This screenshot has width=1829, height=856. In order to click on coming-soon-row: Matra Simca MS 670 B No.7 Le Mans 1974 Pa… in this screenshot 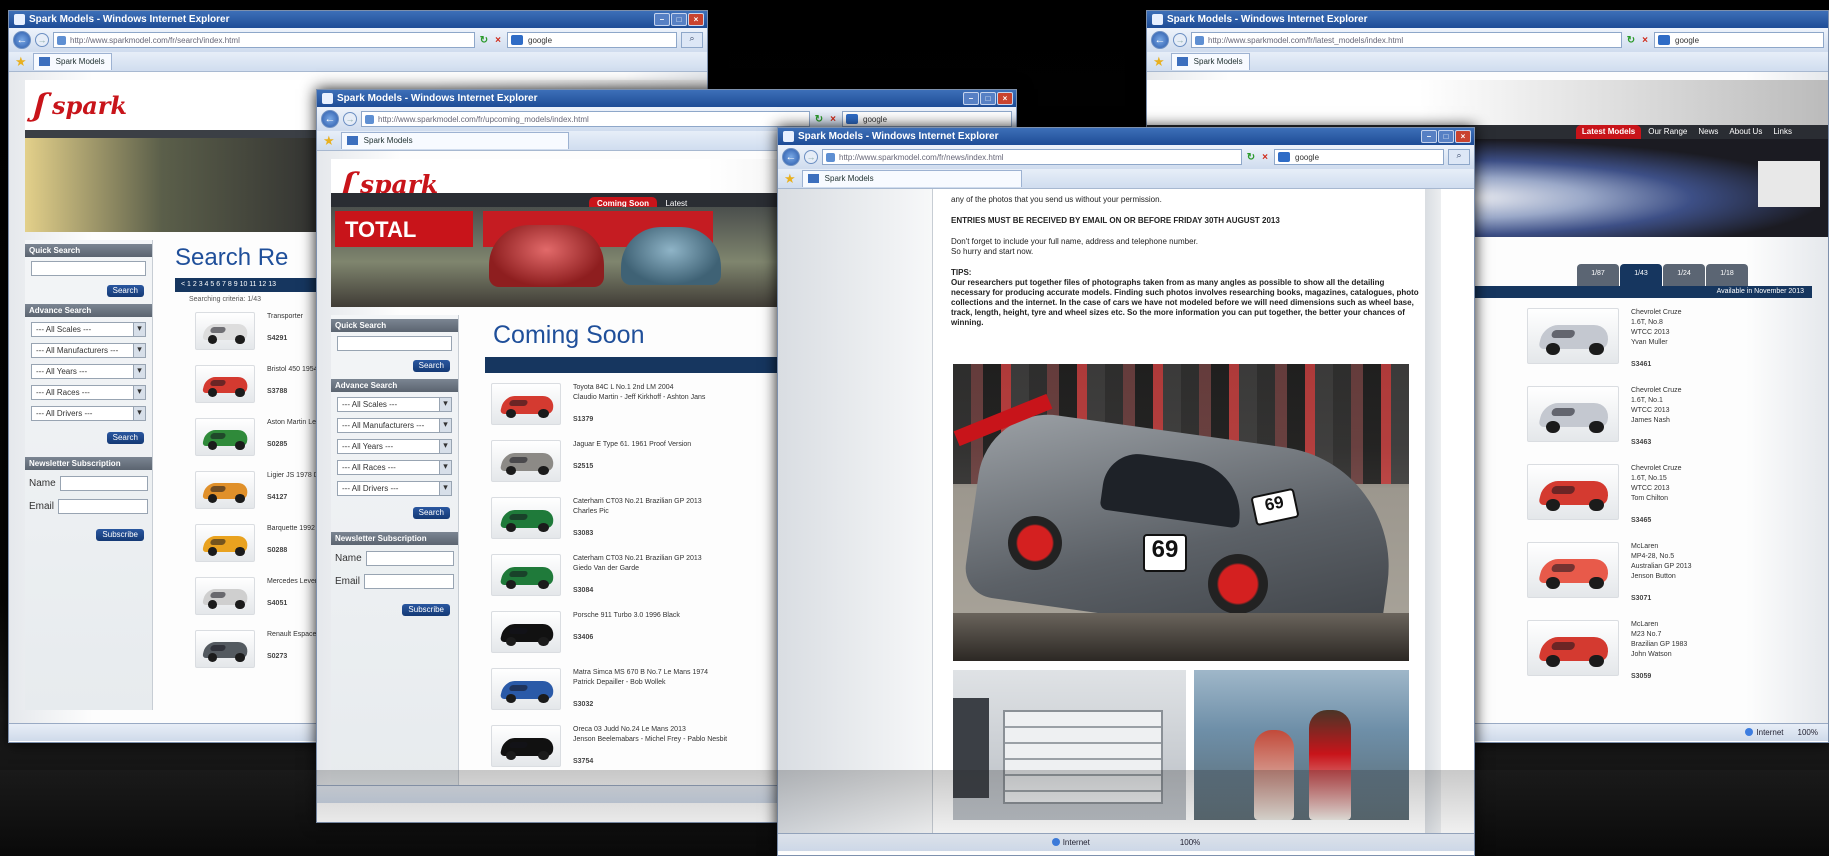, I will do `click(620, 689)`.